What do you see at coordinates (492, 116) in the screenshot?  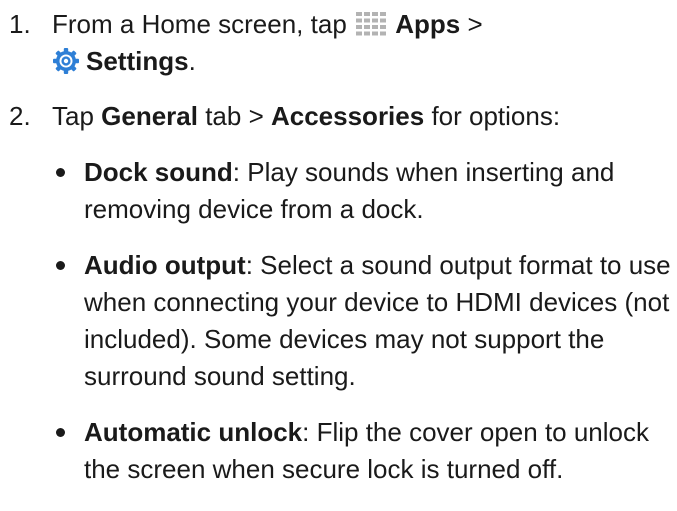 I see `step-2-suffix: for options:` at bounding box center [492, 116].